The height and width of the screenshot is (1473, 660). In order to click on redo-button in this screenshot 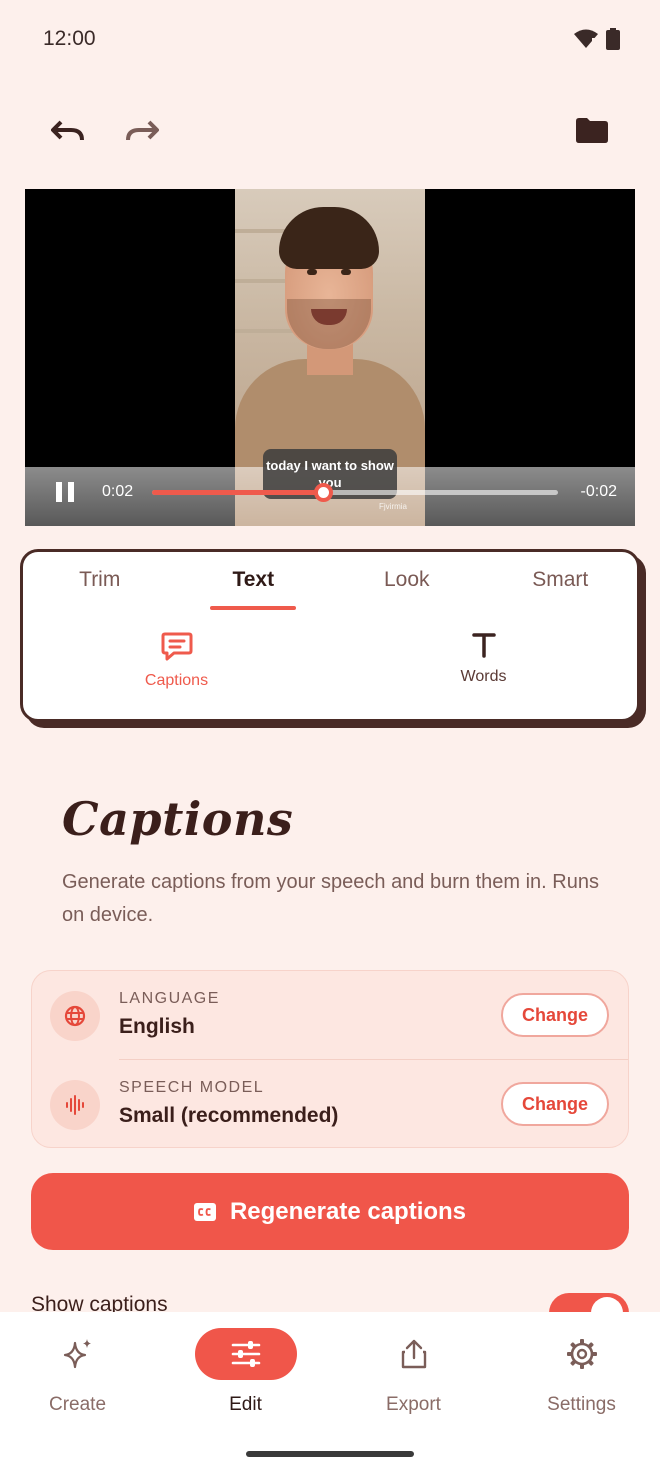, I will do `click(142, 130)`.